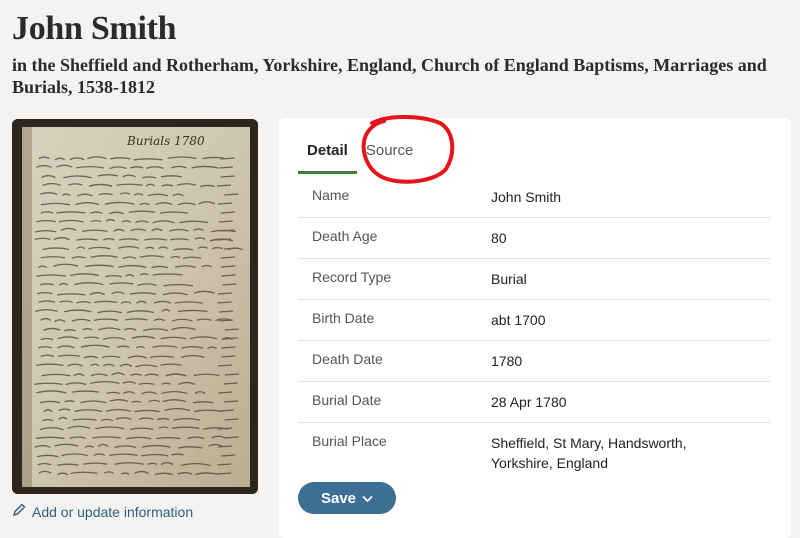 This screenshot has height=538, width=800. What do you see at coordinates (534, 279) in the screenshot?
I see `table-row: Record Type Burial` at bounding box center [534, 279].